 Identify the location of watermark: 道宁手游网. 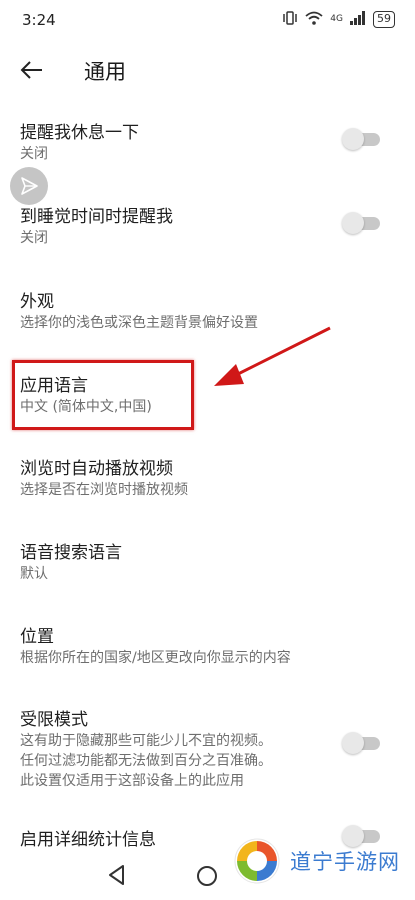
(322, 861).